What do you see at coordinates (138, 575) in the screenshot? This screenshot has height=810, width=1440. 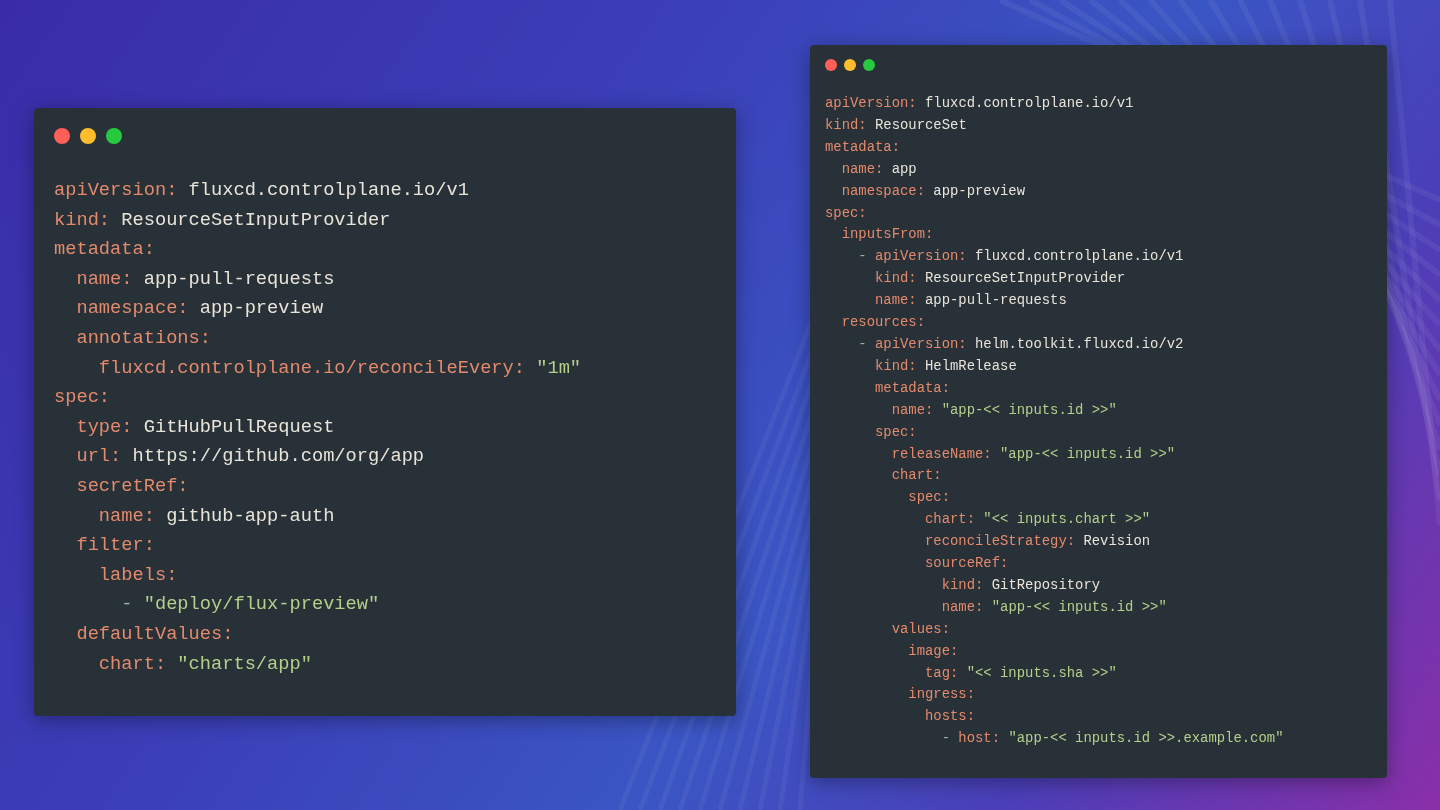 I see `code-line: labels:` at bounding box center [138, 575].